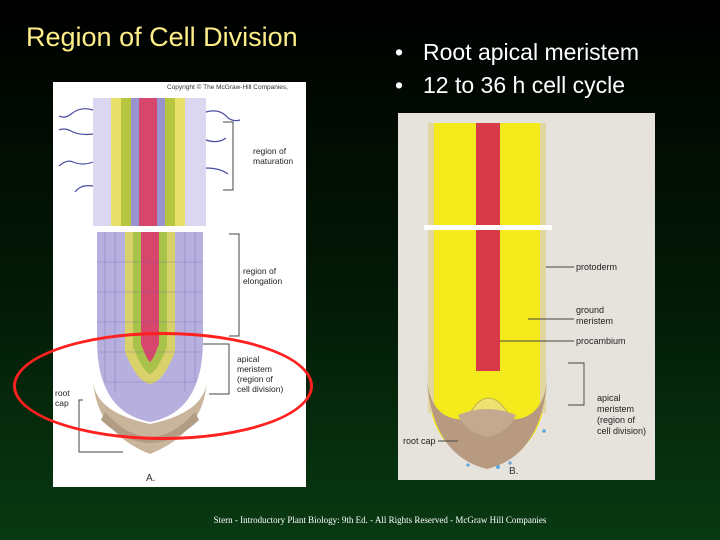 The image size is (720, 540). I want to click on protoderm-edge-left, so click(431, 268).